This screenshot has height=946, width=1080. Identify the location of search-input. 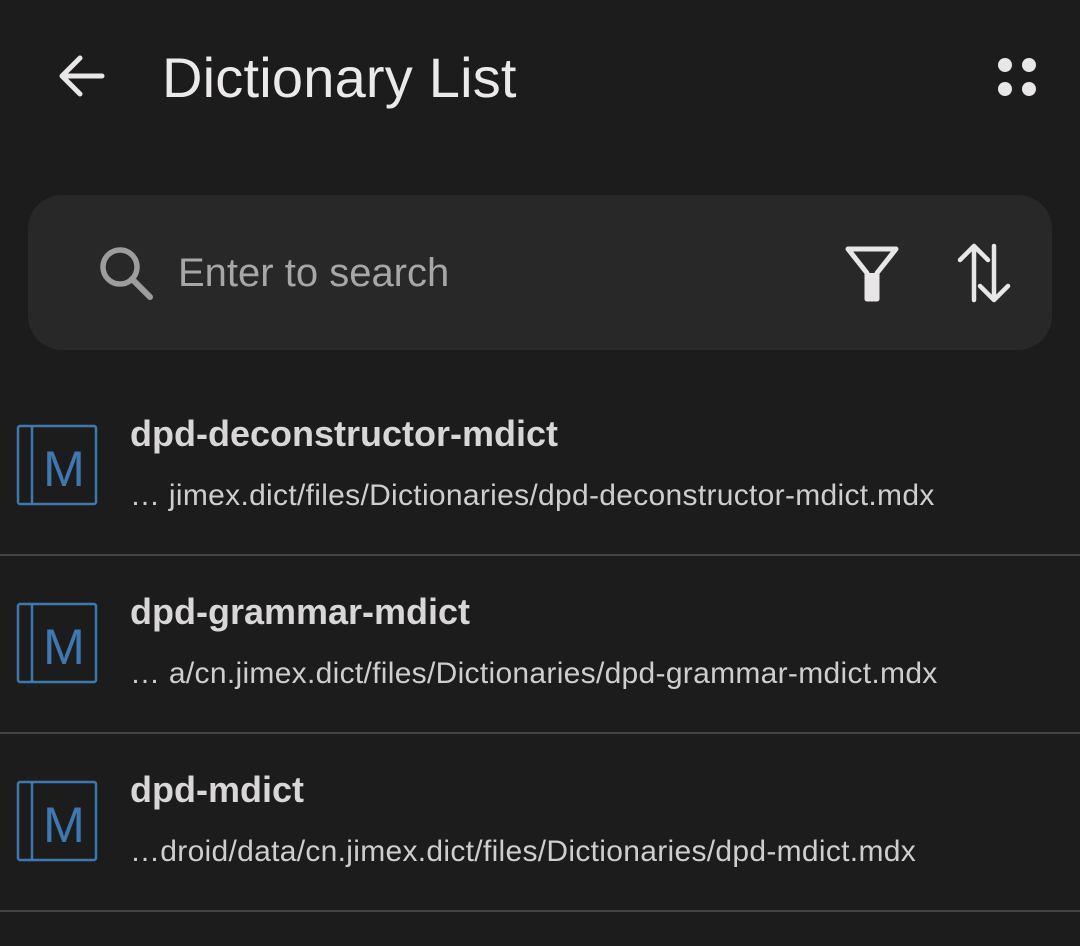
(488, 273).